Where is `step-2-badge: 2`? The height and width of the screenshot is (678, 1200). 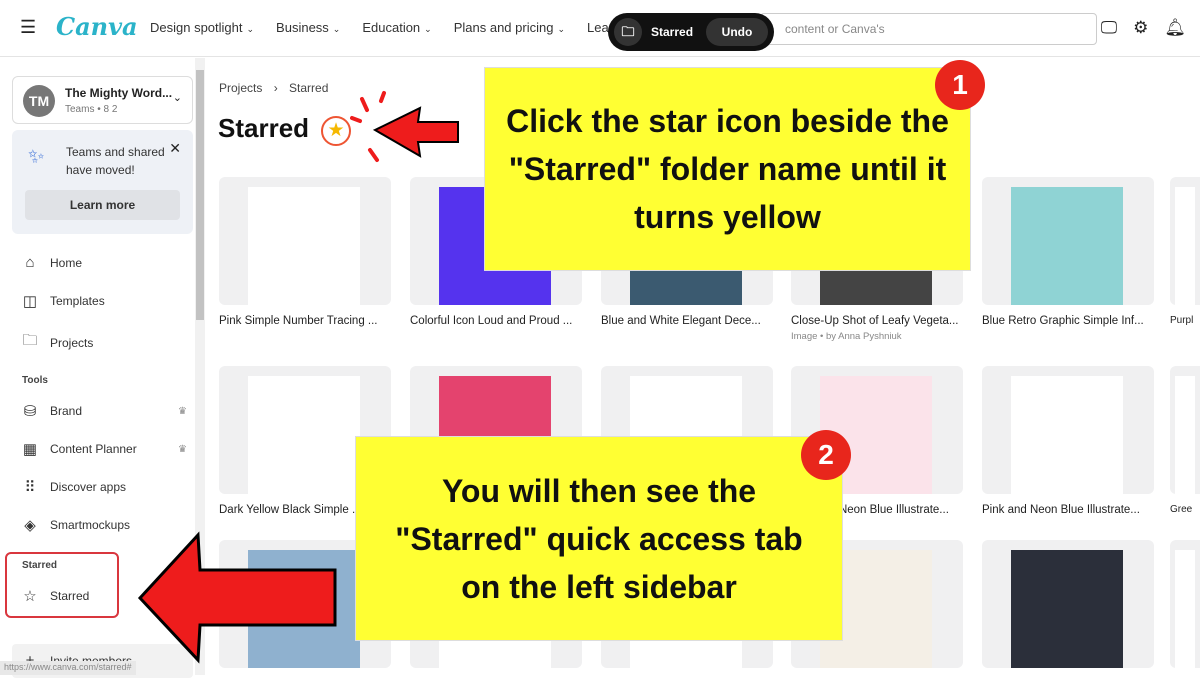
step-2-badge: 2 is located at coordinates (826, 455).